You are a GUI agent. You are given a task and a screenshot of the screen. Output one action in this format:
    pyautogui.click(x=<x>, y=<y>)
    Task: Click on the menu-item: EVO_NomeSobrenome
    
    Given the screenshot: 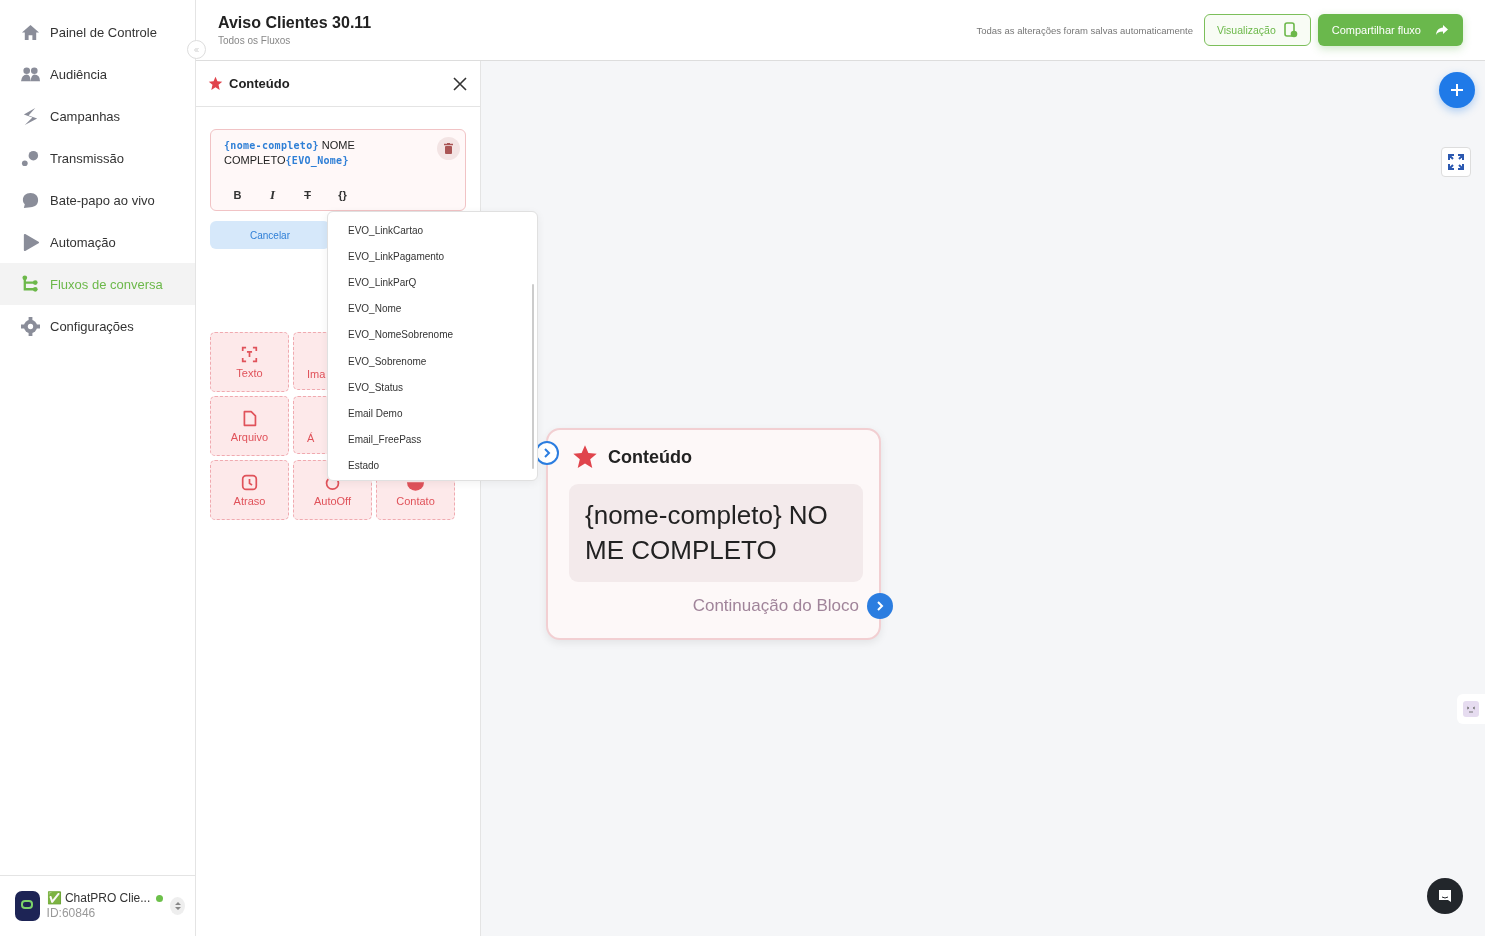 What is the action you would take?
    pyautogui.click(x=432, y=334)
    